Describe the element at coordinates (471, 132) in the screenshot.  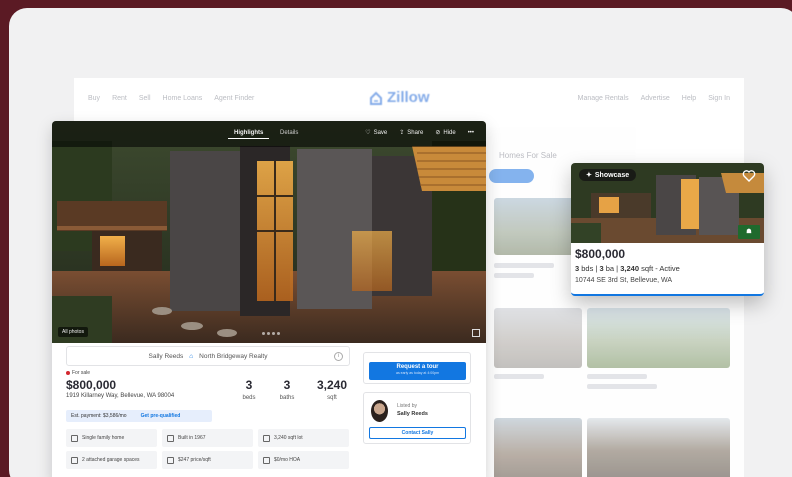
I see `more-button: •••` at that location.